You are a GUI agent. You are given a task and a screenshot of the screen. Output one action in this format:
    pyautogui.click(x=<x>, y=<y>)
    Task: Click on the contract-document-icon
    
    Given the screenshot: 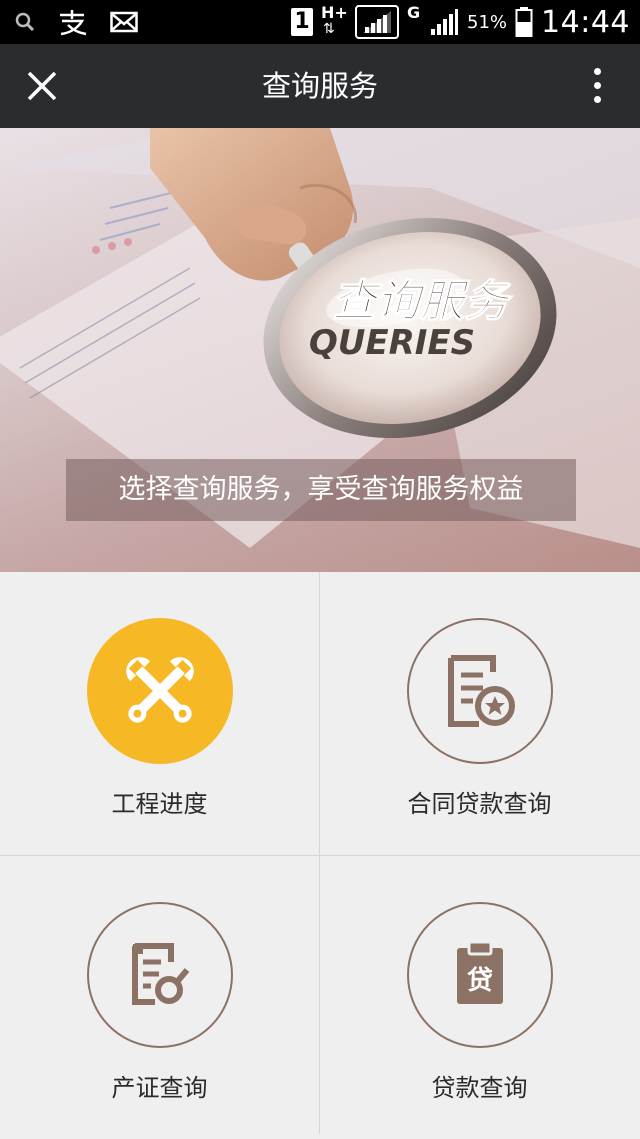 What is the action you would take?
    pyautogui.click(x=481, y=691)
    